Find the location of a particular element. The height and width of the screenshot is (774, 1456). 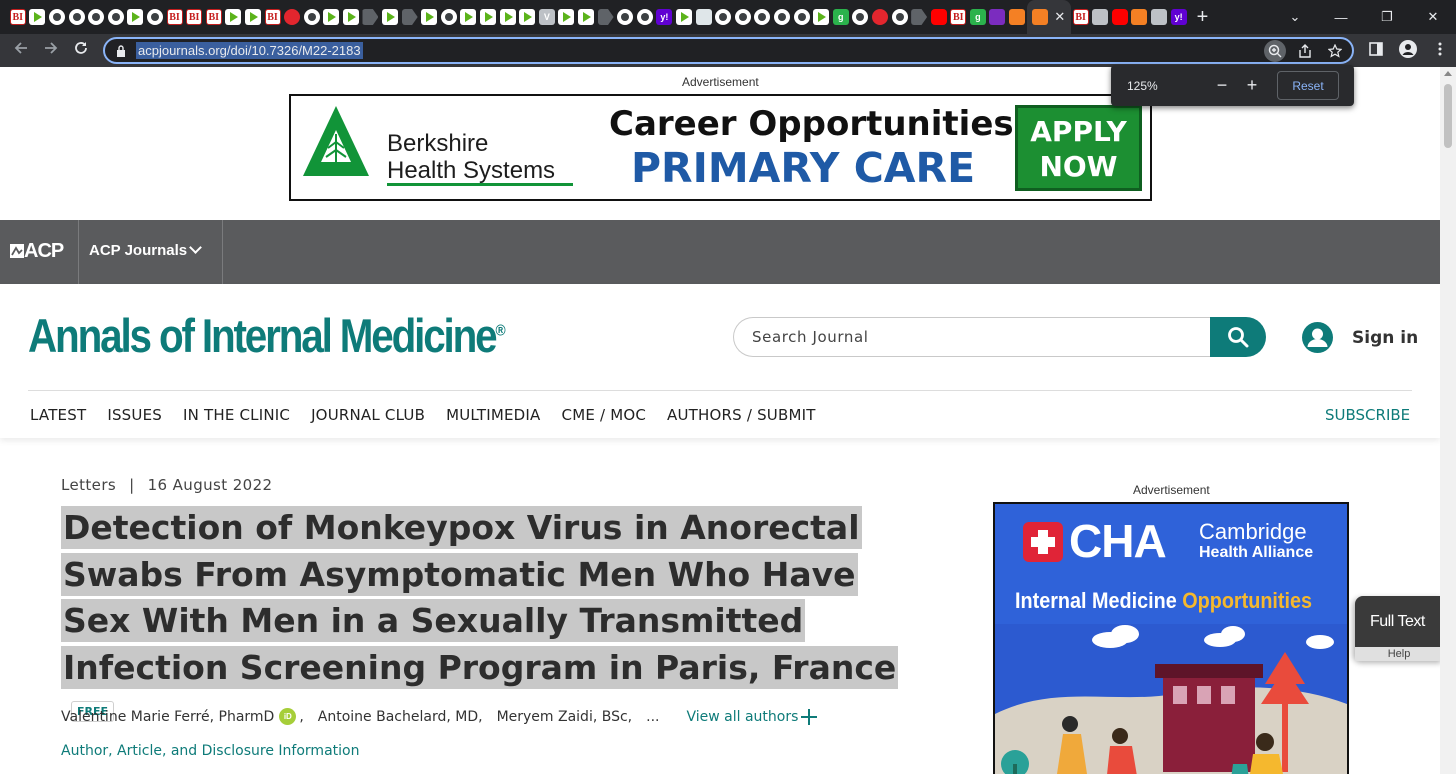

tab-search-icon: ⌄ is located at coordinates (1295, 17).